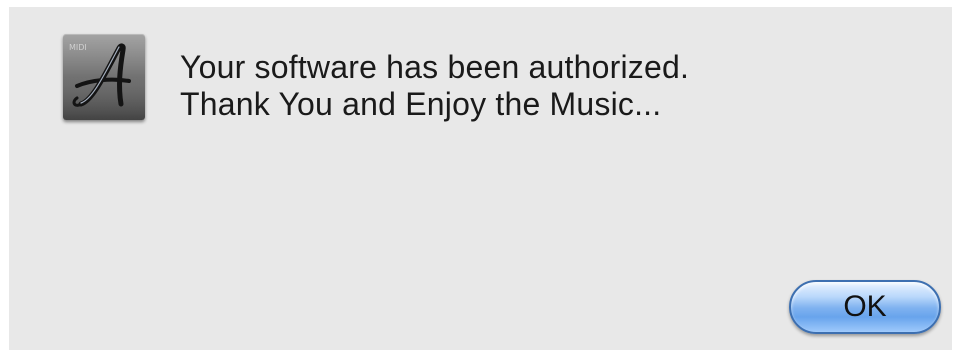 Image resolution: width=961 pixels, height=355 pixels. What do you see at coordinates (78, 47) in the screenshot?
I see `icon-badge-text: MIDI` at bounding box center [78, 47].